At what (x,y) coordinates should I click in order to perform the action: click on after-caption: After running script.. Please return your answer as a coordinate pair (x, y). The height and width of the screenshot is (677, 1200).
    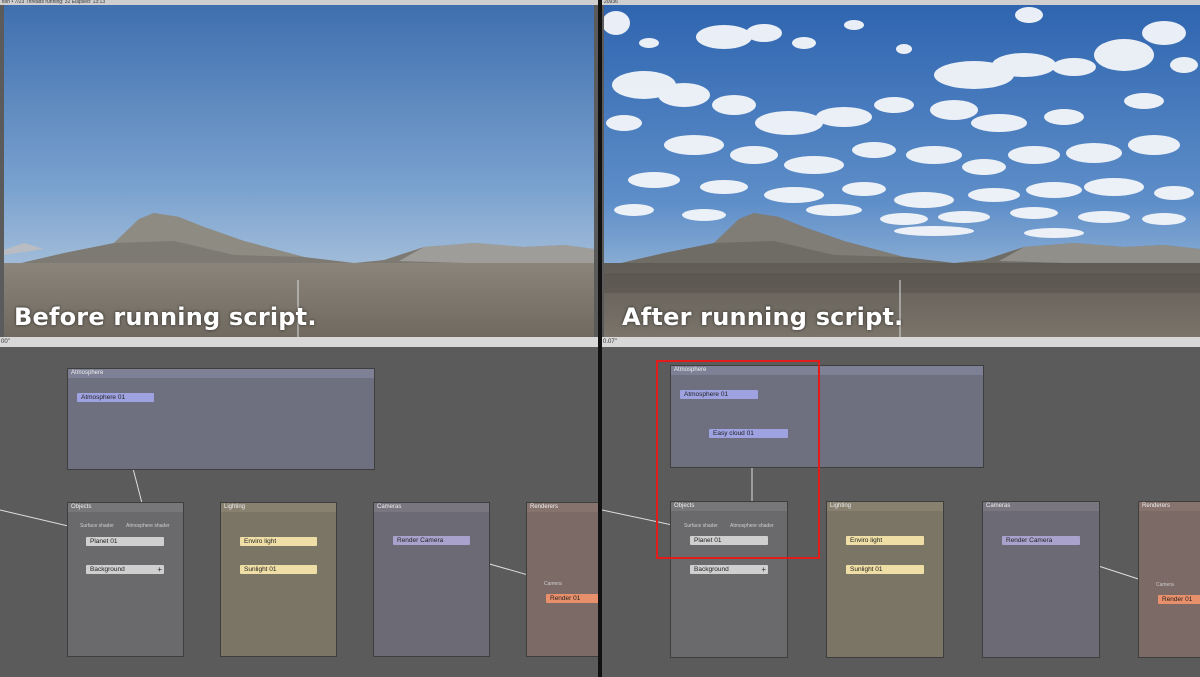
    Looking at the image, I should click on (763, 317).